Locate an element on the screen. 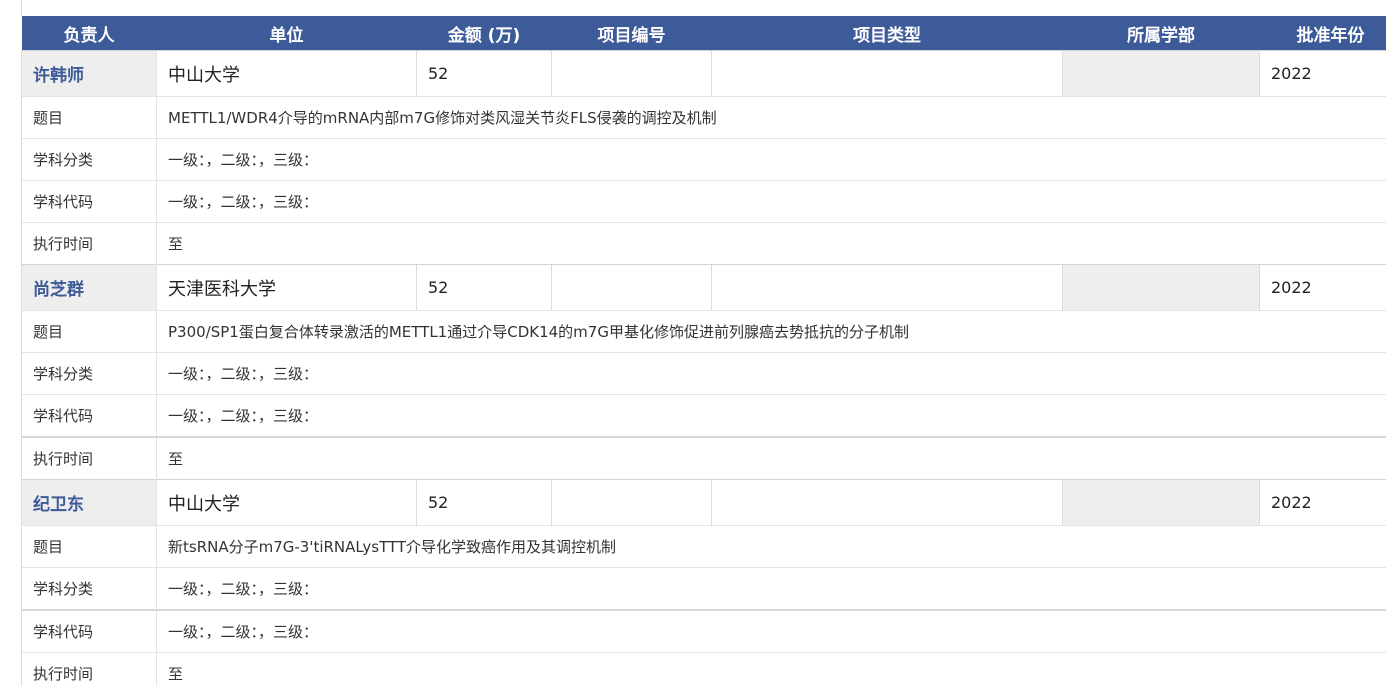 This screenshot has height=686, width=1386. header-year: 批准年份 is located at coordinates (1322, 33).